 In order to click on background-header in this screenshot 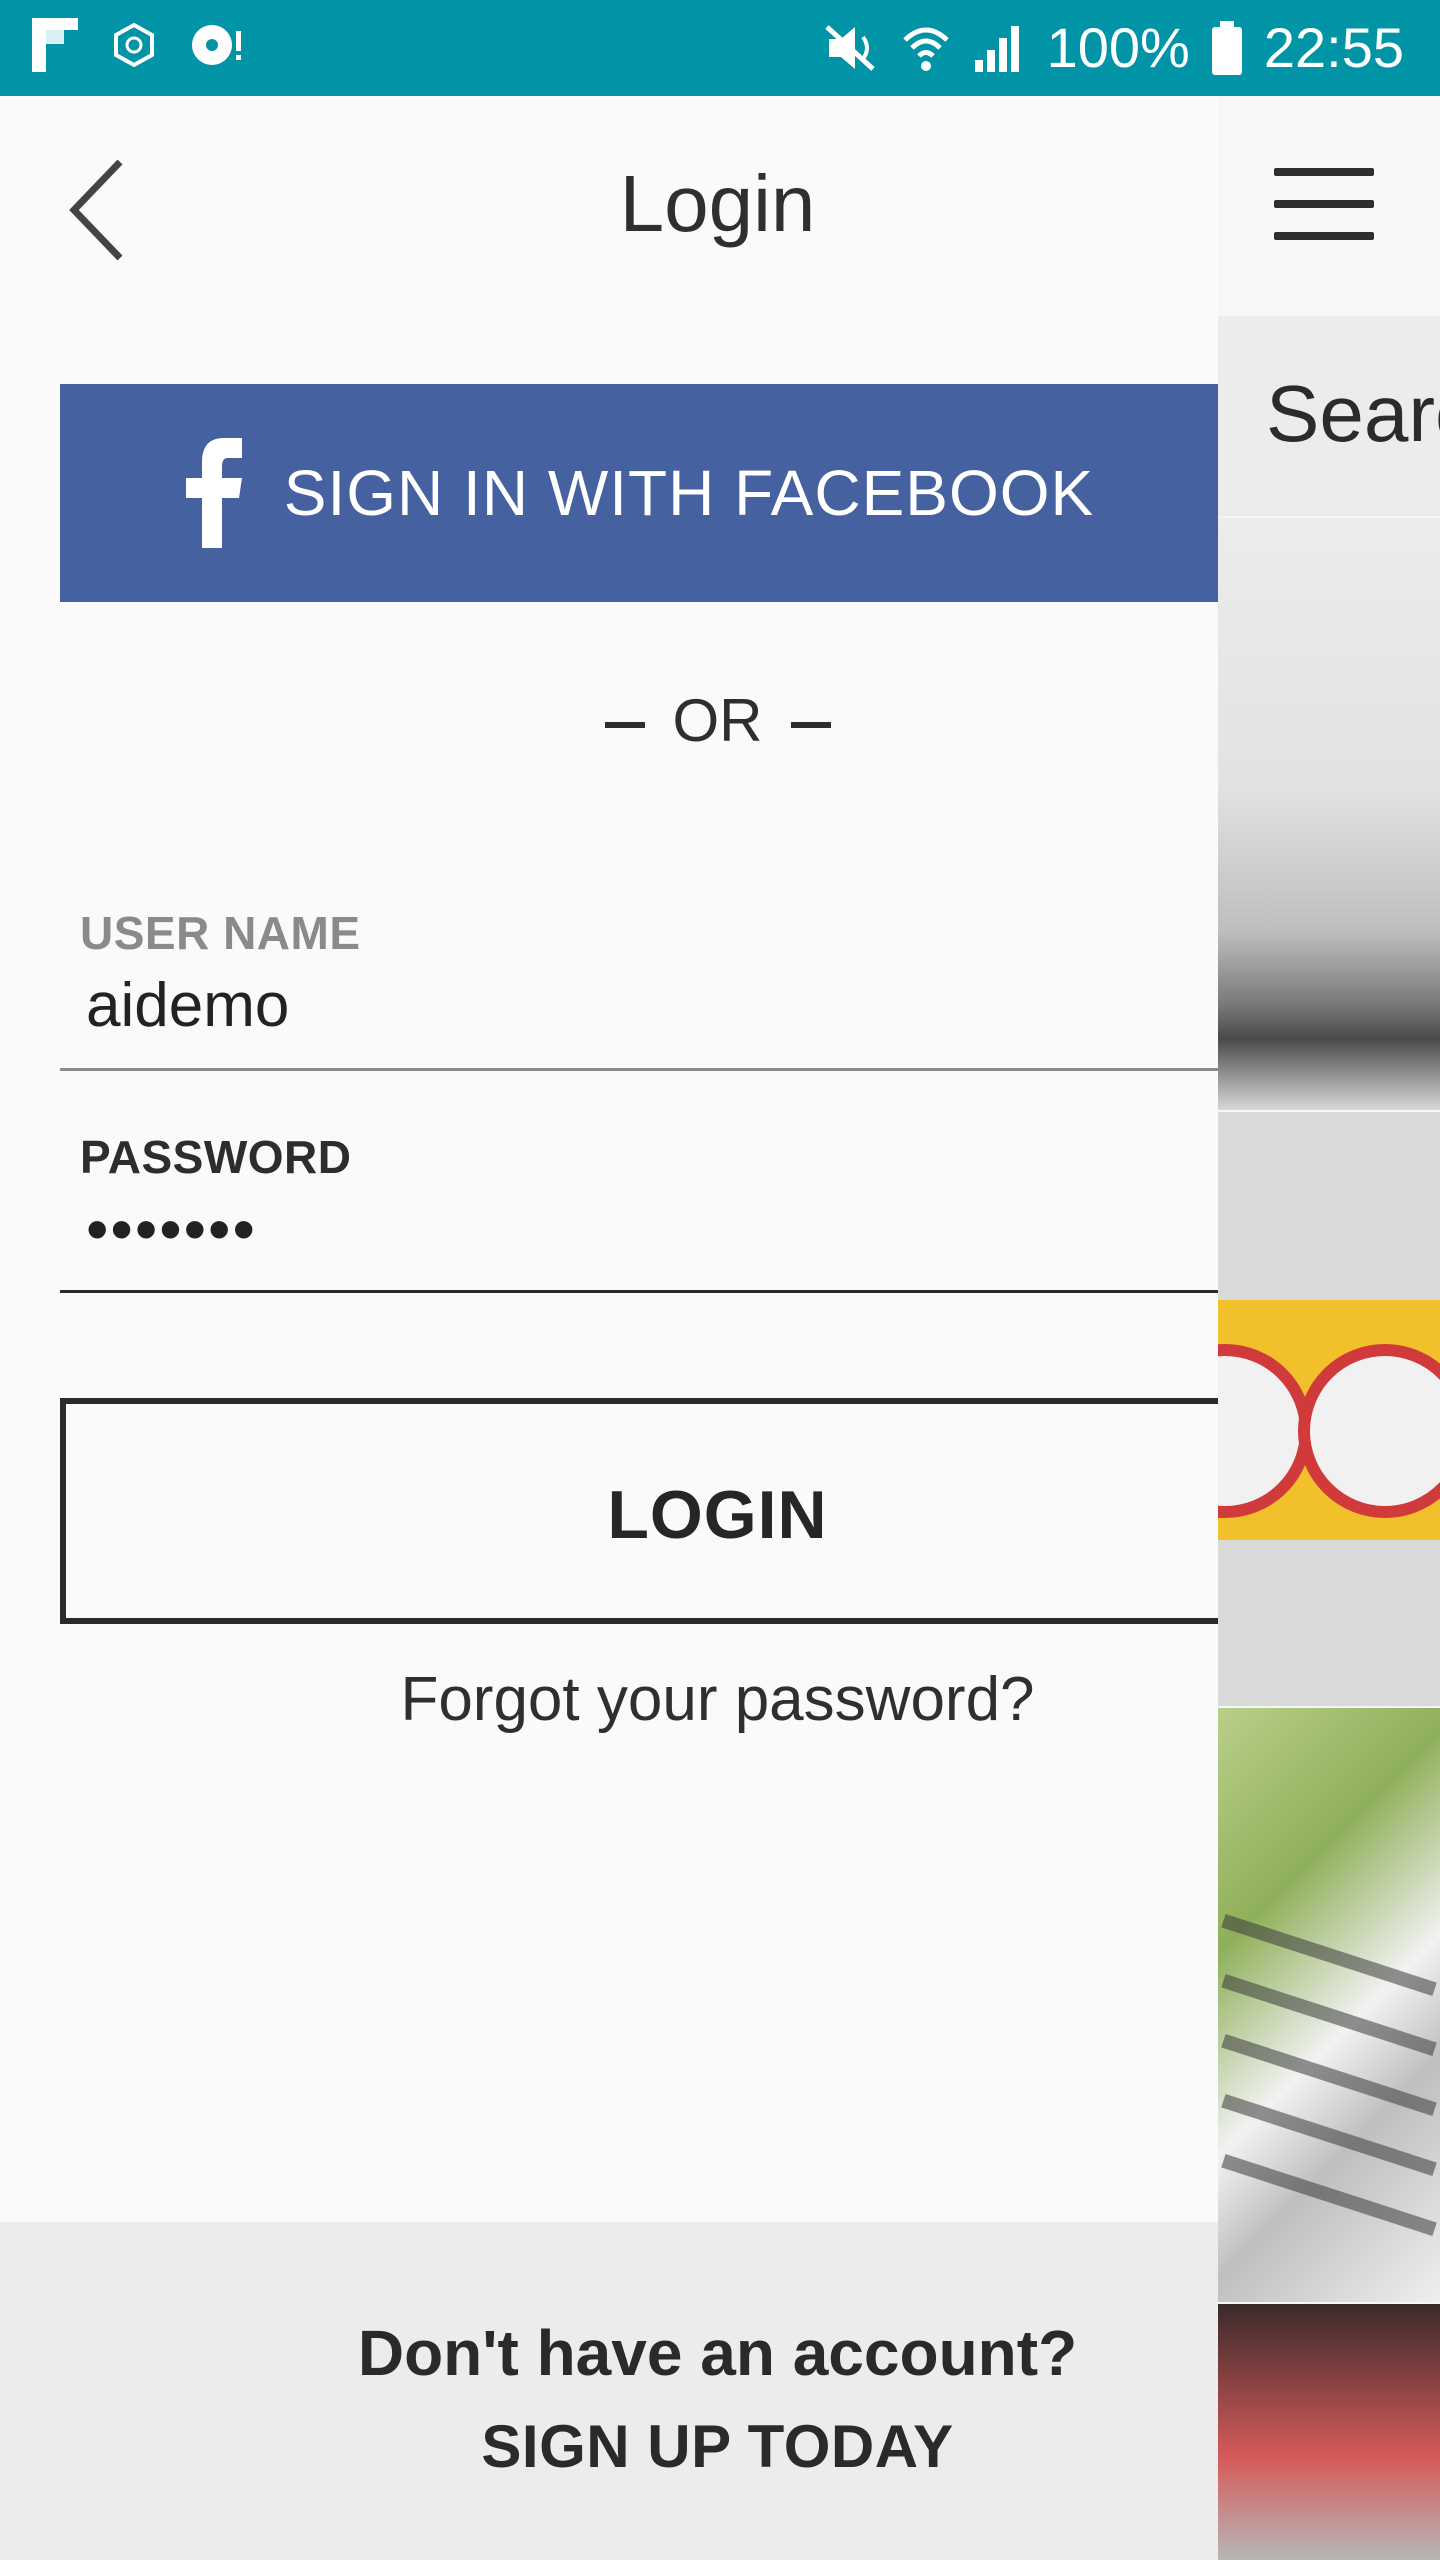, I will do `click(1329, 206)`.